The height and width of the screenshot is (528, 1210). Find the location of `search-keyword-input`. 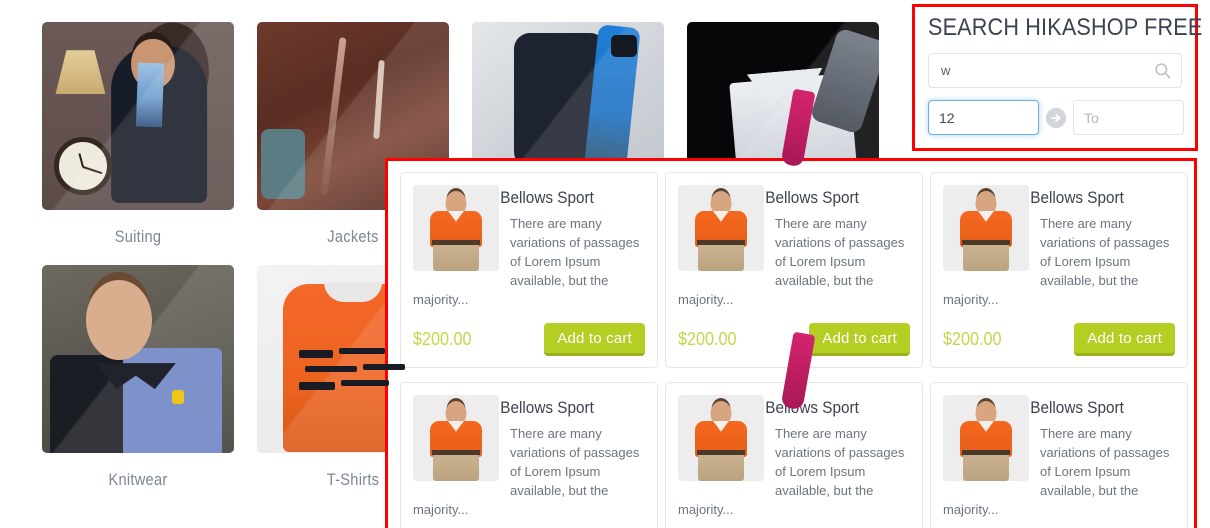

search-keyword-input is located at coordinates (1055, 70).